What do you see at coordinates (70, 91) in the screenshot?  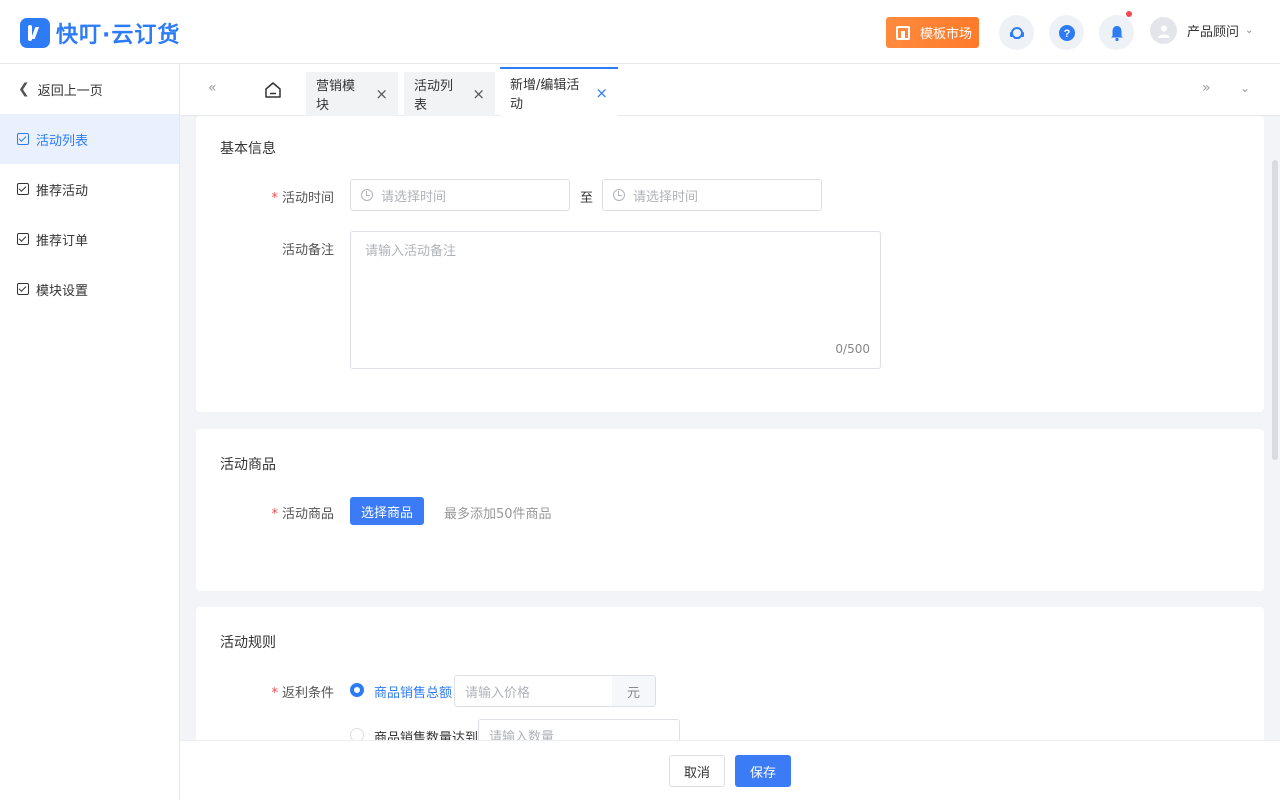 I see `back-label: 返回上一页` at bounding box center [70, 91].